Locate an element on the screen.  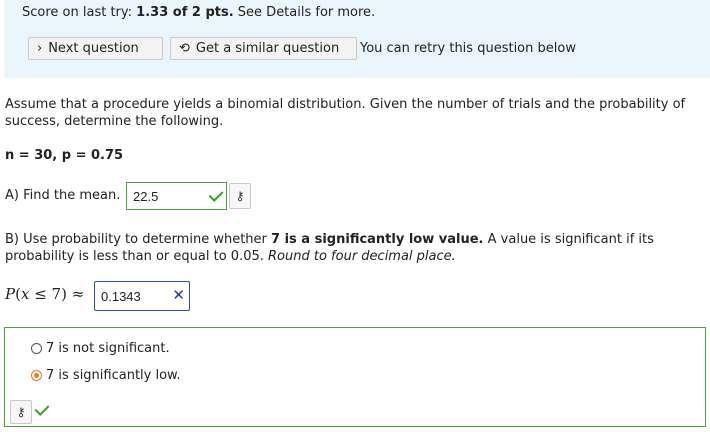
similar-question-button: ⟲ Get a similar question is located at coordinates (263, 48).